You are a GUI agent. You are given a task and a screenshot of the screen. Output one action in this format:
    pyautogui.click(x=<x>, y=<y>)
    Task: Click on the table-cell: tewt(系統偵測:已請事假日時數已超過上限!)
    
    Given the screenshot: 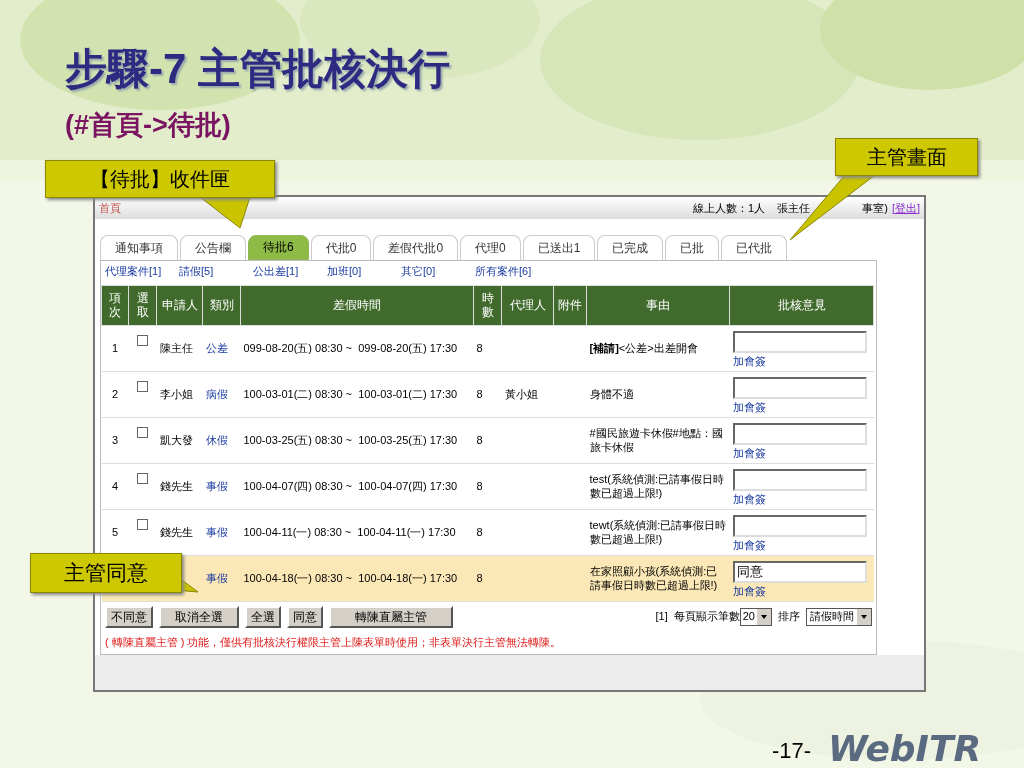 What is the action you would take?
    pyautogui.click(x=658, y=532)
    